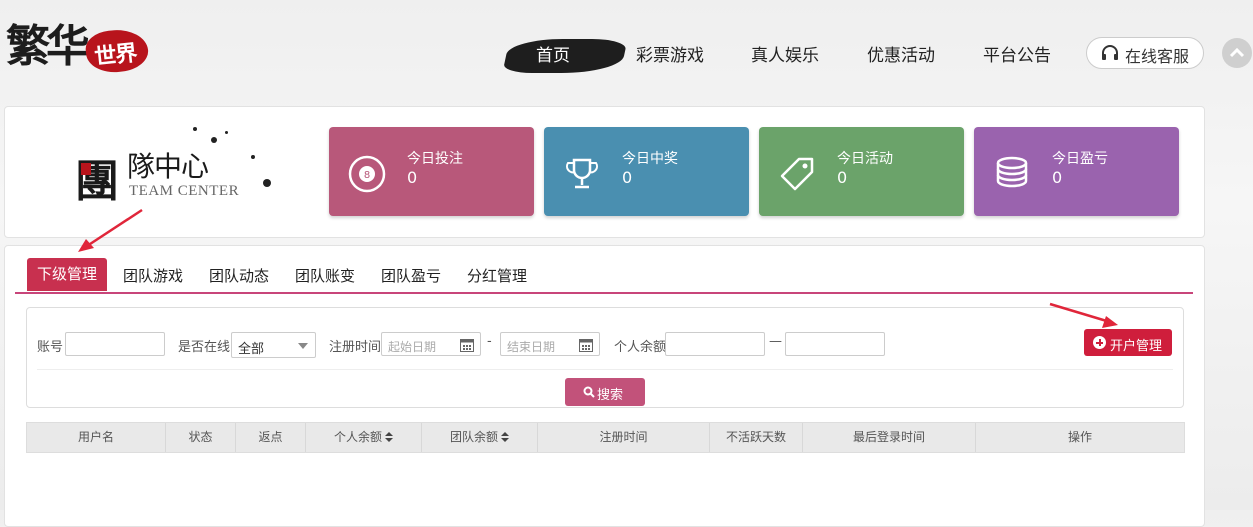 The height and width of the screenshot is (527, 1253). Describe the element at coordinates (582, 173) in the screenshot. I see `trophy-icon` at that location.